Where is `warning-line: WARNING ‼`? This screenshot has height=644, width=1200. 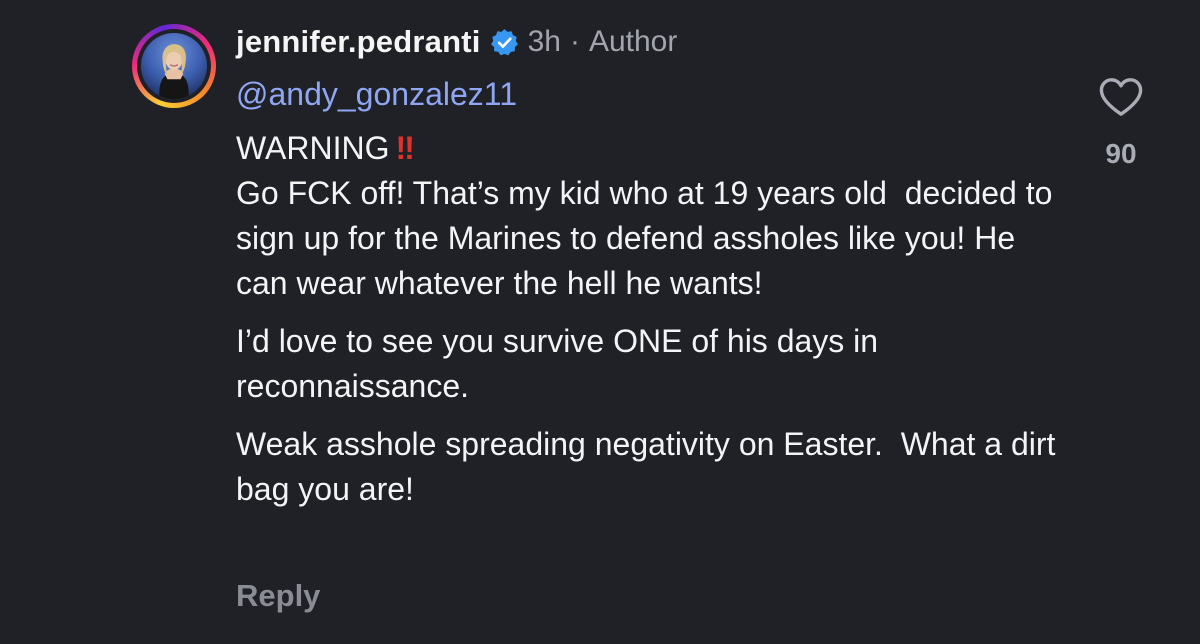
warning-line: WARNING ‼ is located at coordinates (646, 148).